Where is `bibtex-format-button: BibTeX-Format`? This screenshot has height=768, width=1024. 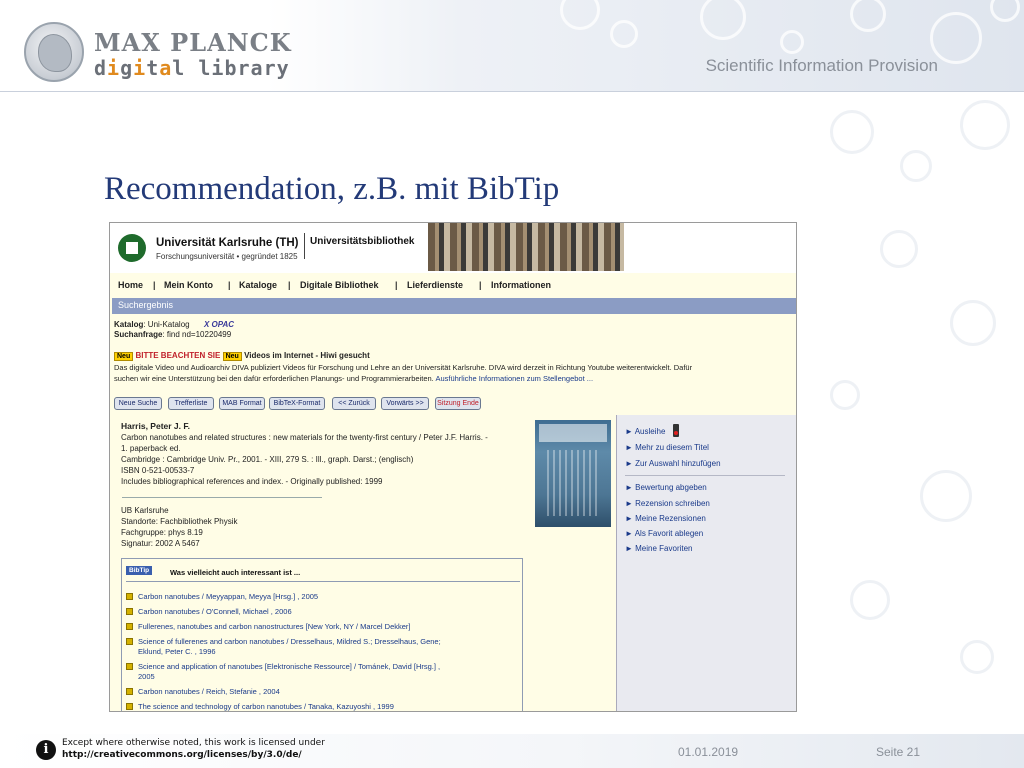 bibtex-format-button: BibTeX-Format is located at coordinates (297, 403).